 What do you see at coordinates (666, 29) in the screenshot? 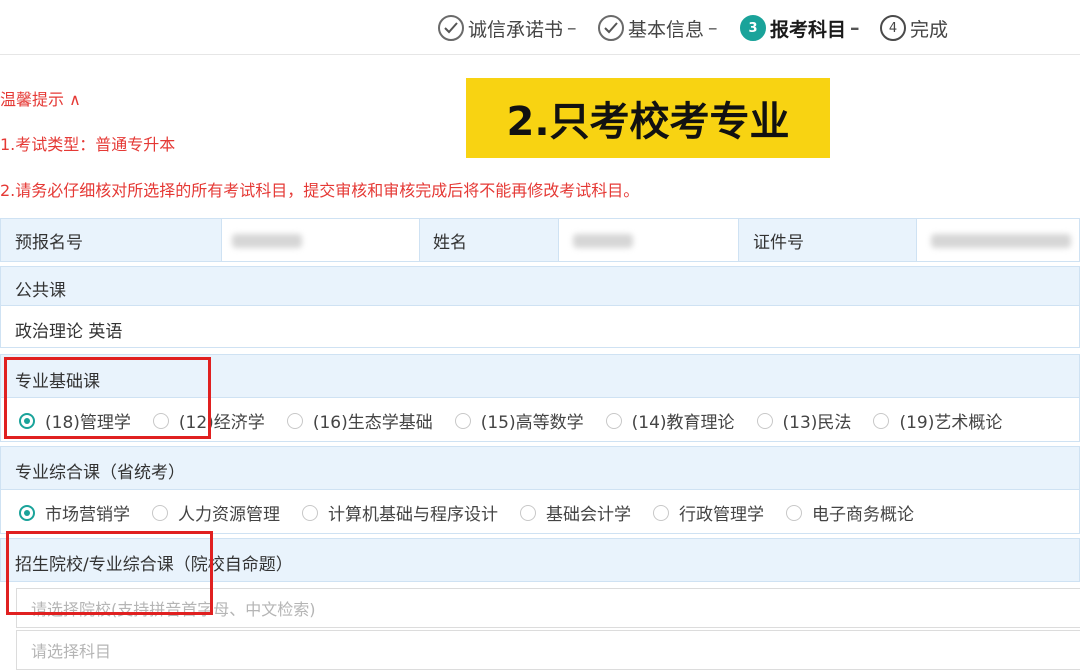
I see `step-2-label: 基本信息` at bounding box center [666, 29].